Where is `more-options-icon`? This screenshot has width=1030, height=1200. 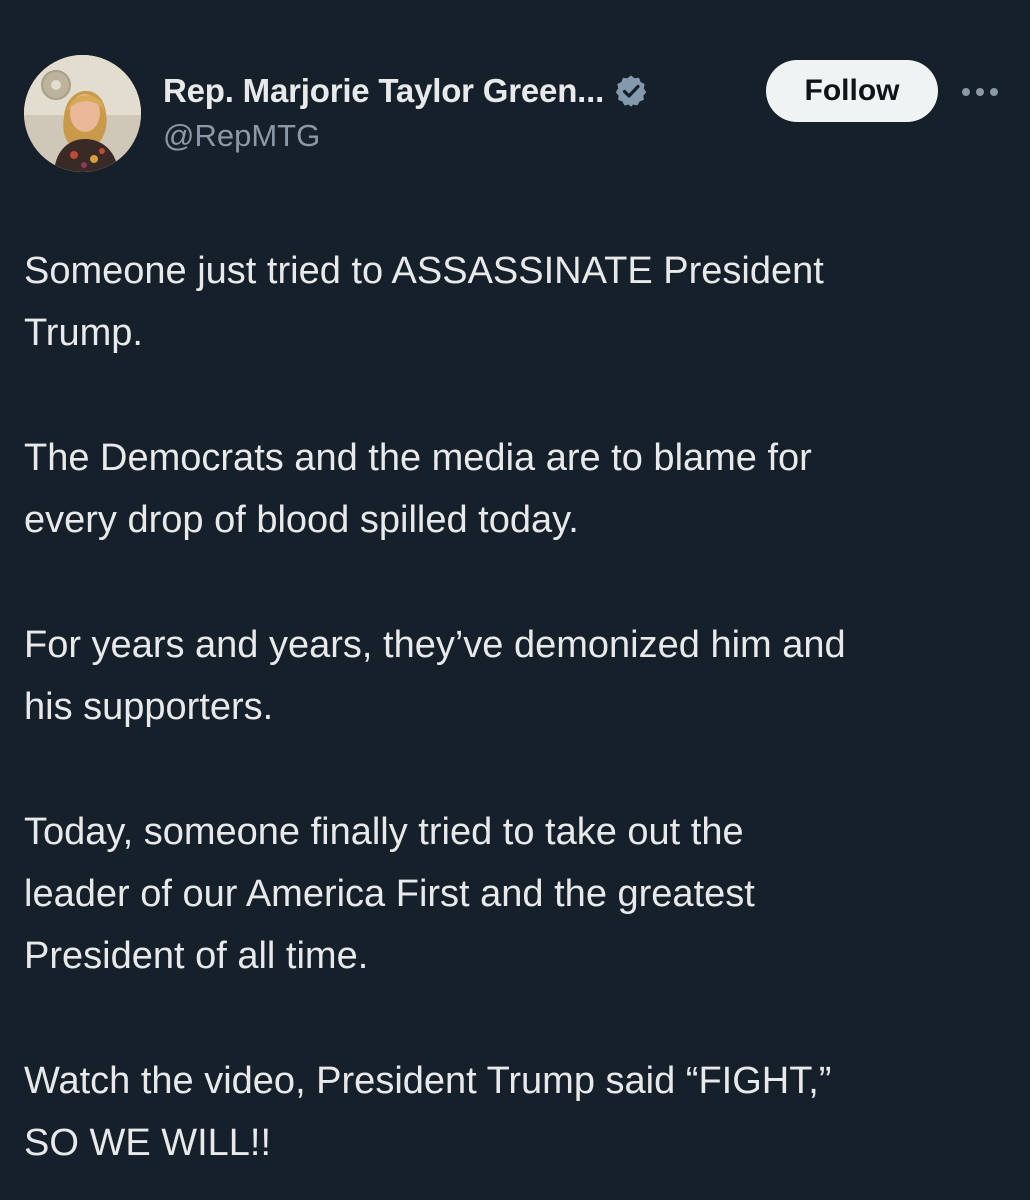 more-options-icon is located at coordinates (980, 92).